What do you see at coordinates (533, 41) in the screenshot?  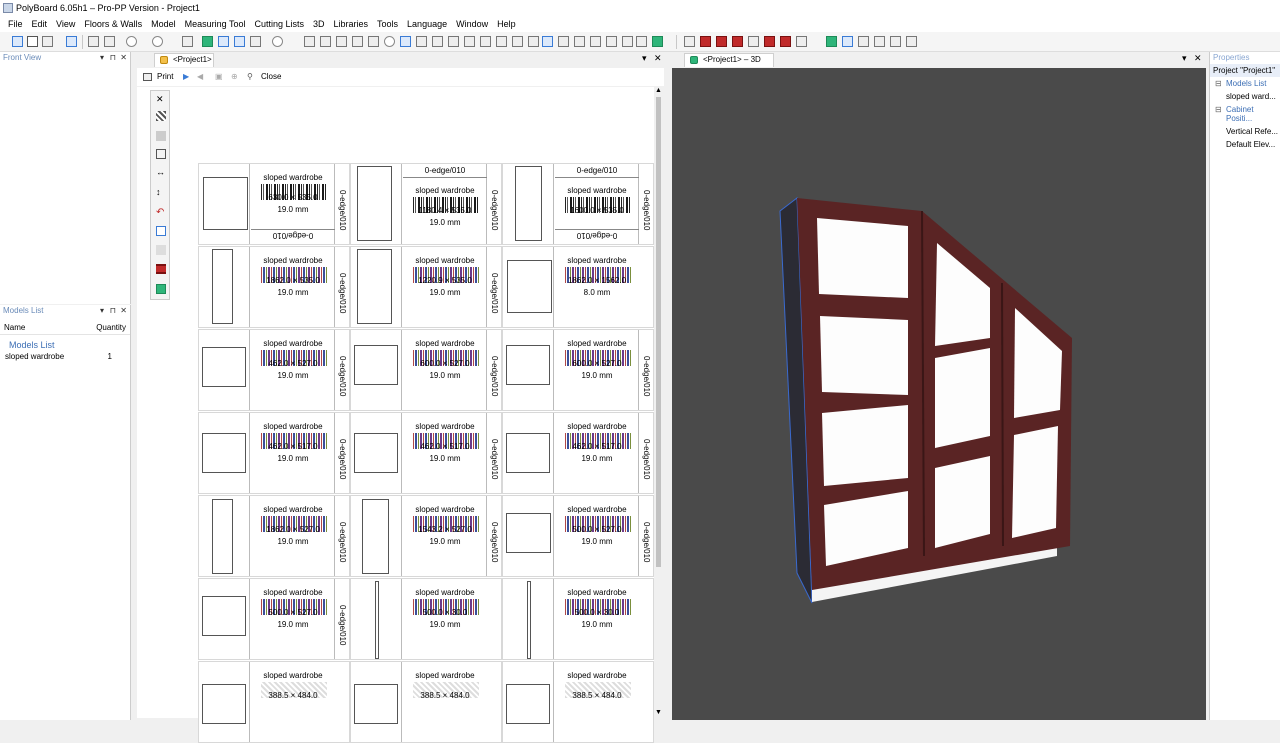 I see `drawer-icon` at bounding box center [533, 41].